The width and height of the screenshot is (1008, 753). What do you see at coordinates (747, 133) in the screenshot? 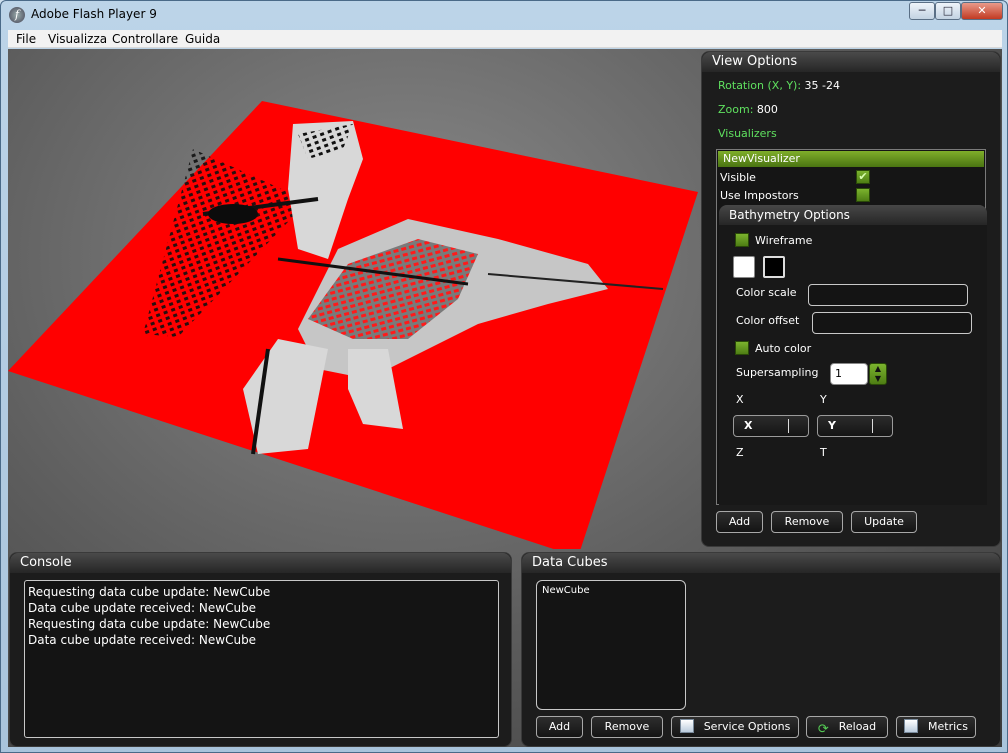
I see `visualizers-label: Visualizers` at bounding box center [747, 133].